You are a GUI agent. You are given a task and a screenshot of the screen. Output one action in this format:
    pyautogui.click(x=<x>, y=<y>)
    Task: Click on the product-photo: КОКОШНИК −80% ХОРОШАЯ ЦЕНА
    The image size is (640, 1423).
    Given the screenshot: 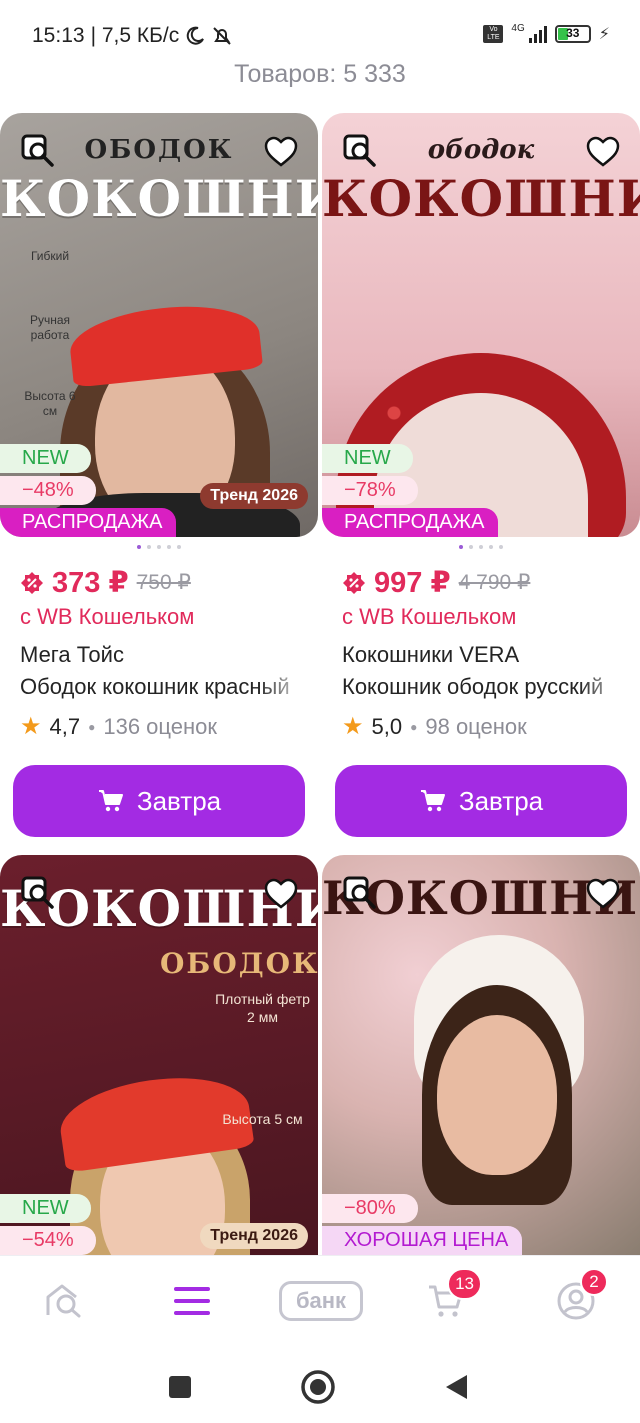 What is the action you would take?
    pyautogui.click(x=481, y=1055)
    